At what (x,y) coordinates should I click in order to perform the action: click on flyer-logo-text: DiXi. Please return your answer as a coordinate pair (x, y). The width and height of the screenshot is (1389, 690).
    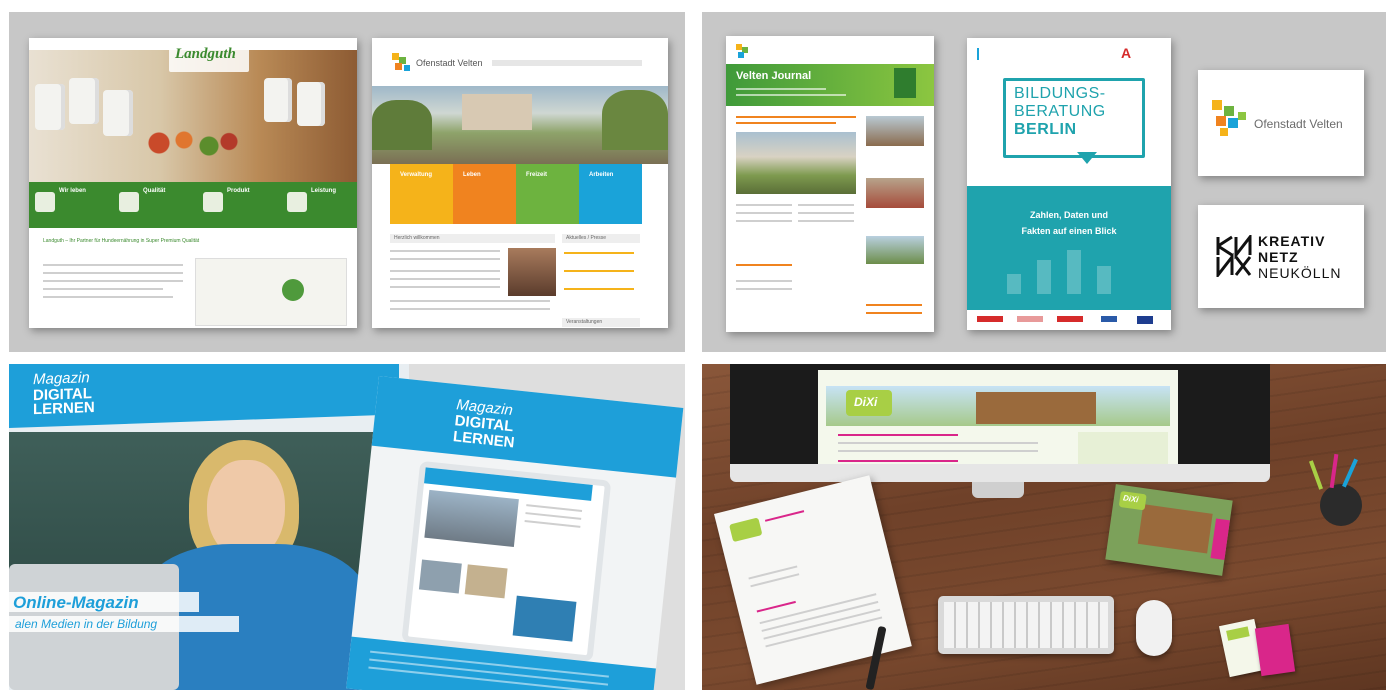
    Looking at the image, I should click on (1131, 499).